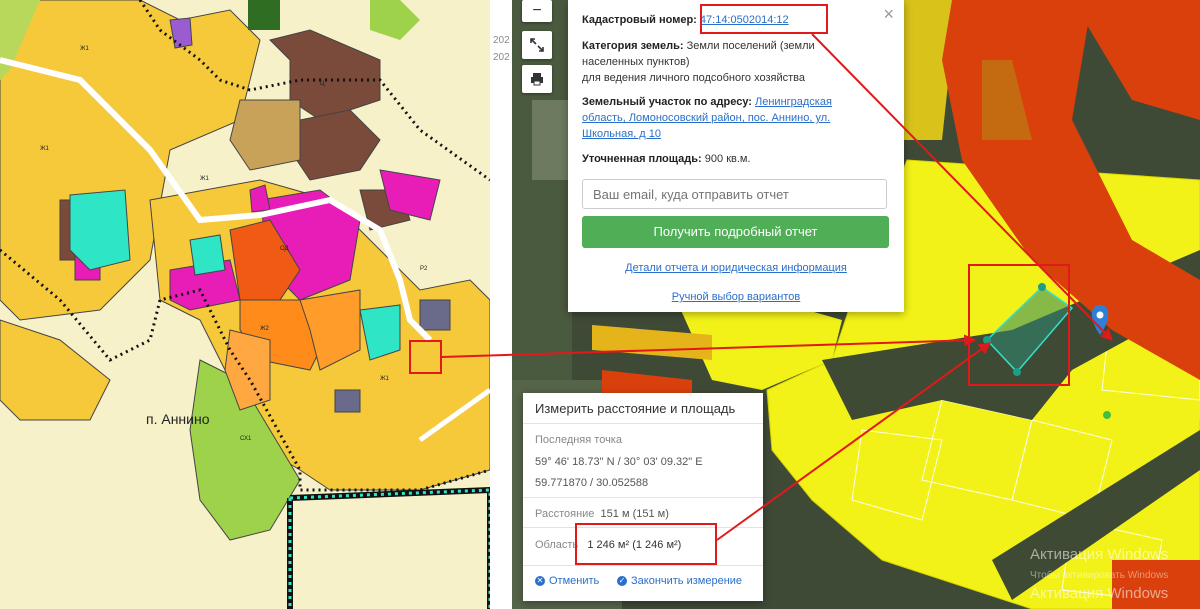  What do you see at coordinates (578, 440) in the screenshot?
I see `last-point-label: Последняя точка` at bounding box center [578, 440].